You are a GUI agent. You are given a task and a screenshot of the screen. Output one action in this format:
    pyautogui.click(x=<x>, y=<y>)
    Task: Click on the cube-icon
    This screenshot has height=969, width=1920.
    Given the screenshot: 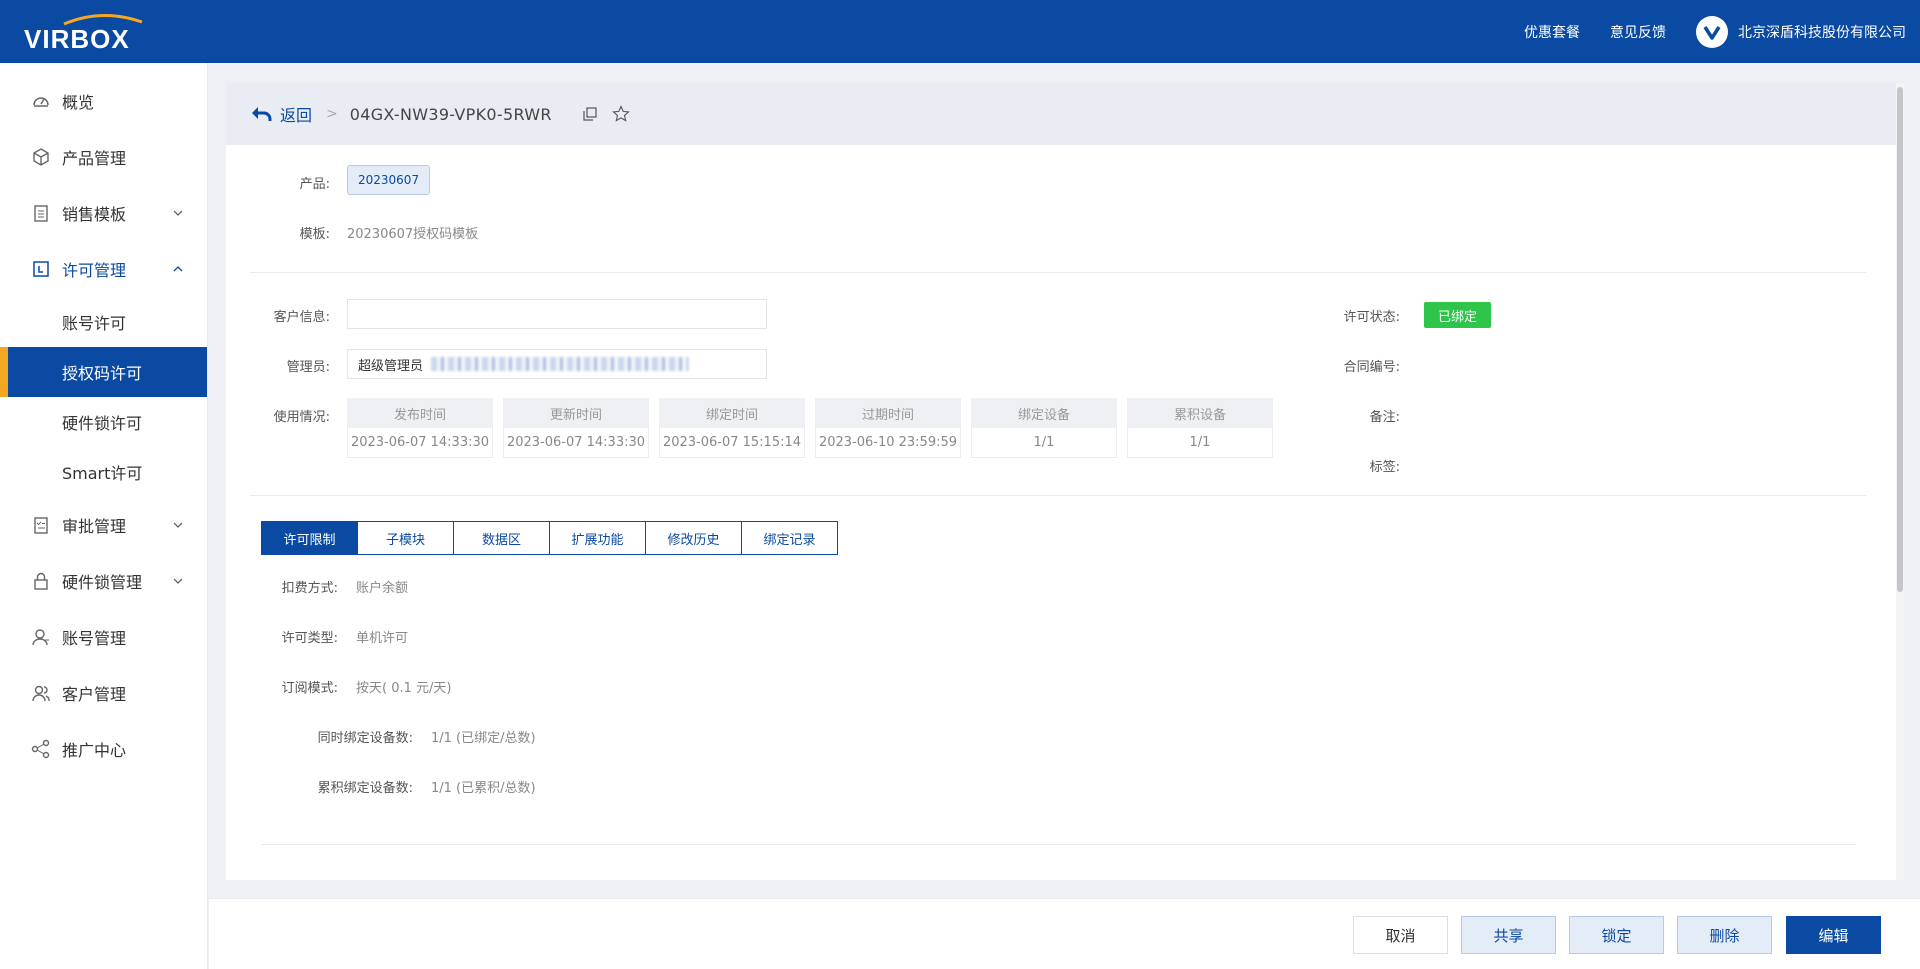 What is the action you would take?
    pyautogui.click(x=41, y=157)
    